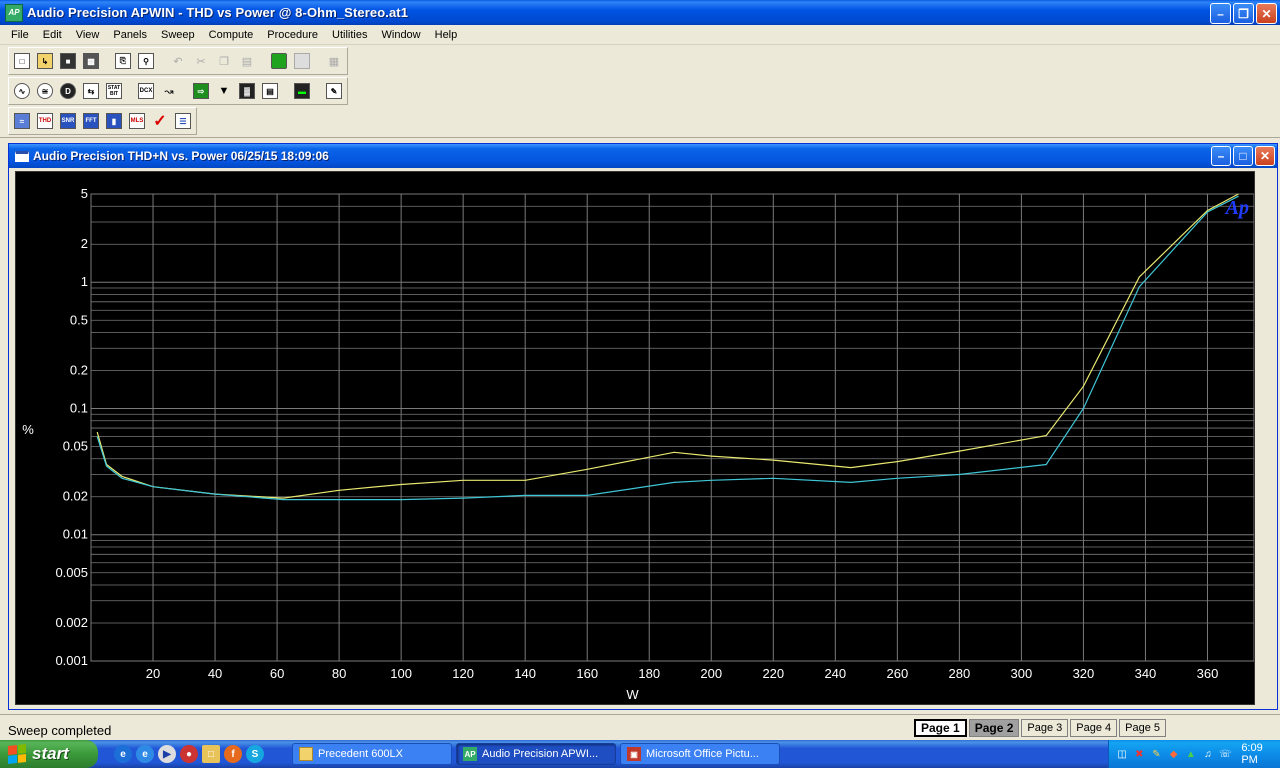 Image resolution: width=1280 pixels, height=768 pixels. Describe the element at coordinates (1139, 754) in the screenshot. I see `tray-x-icon: ✖` at that location.